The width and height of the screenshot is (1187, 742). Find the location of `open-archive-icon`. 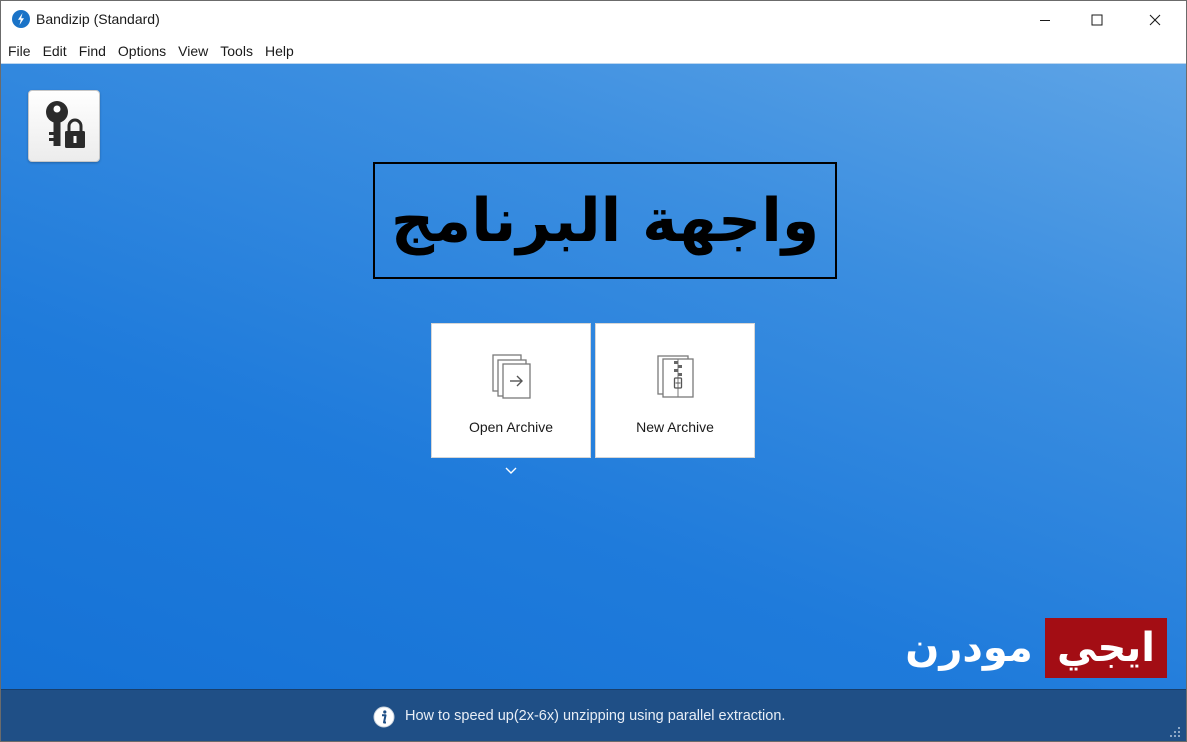

open-archive-icon is located at coordinates (511, 376).